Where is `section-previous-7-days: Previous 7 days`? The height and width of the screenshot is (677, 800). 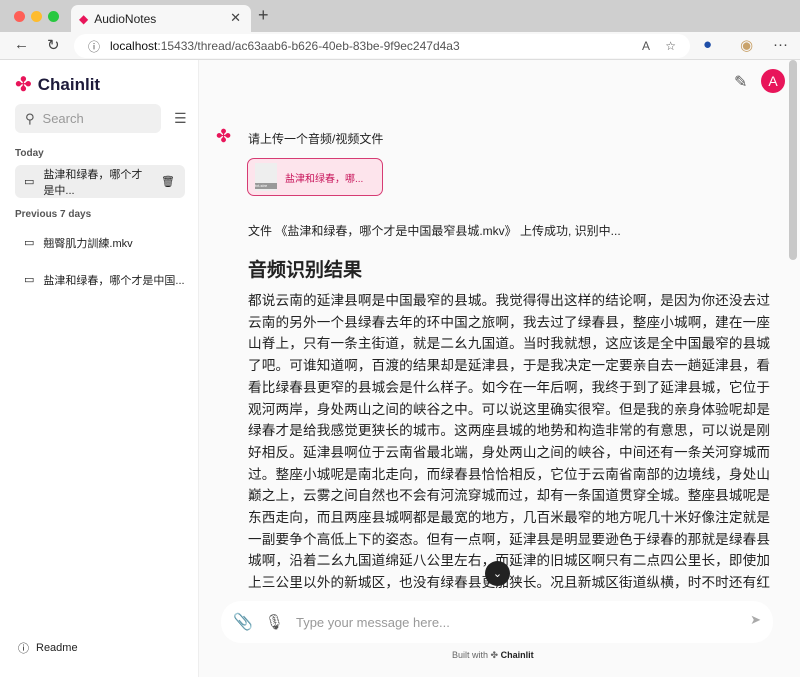 section-previous-7-days: Previous 7 days is located at coordinates (53, 214).